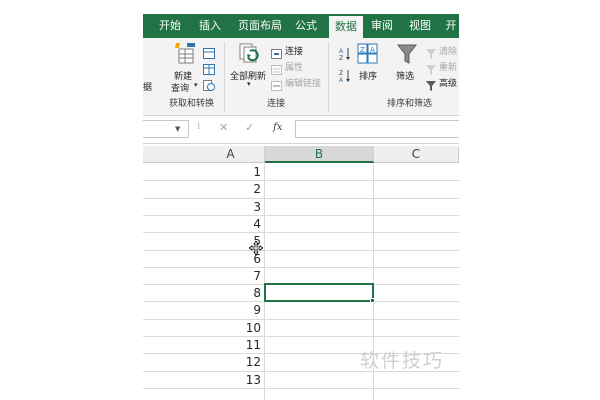 The image size is (600, 400). Describe the element at coordinates (202, 310) in the screenshot. I see `cell-a-value: 9` at that location.